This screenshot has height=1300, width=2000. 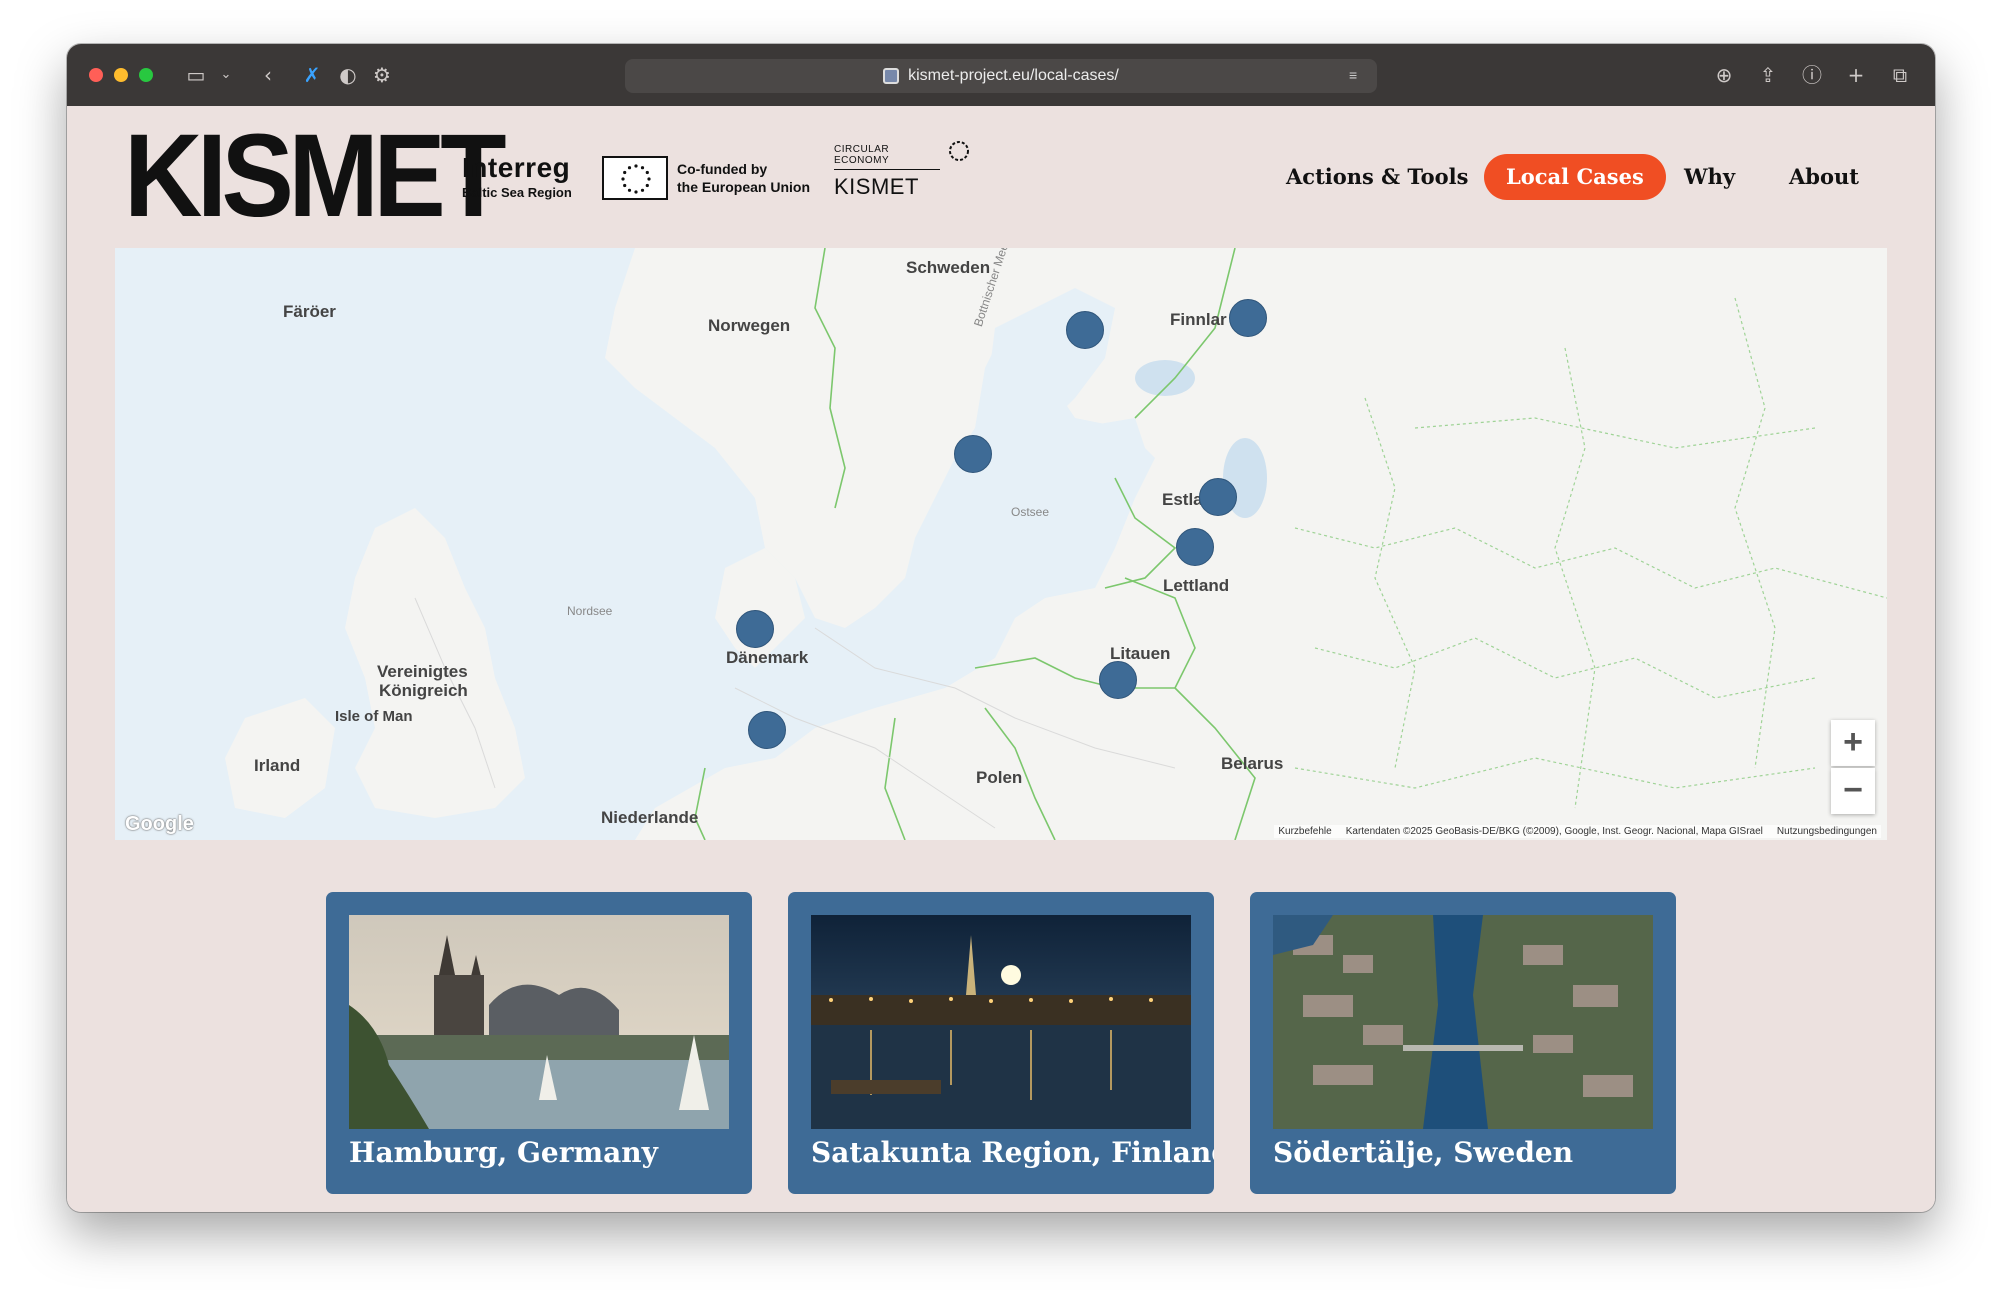 What do you see at coordinates (722, 169) in the screenshot?
I see `cofunded-line-1: Co-funded by` at bounding box center [722, 169].